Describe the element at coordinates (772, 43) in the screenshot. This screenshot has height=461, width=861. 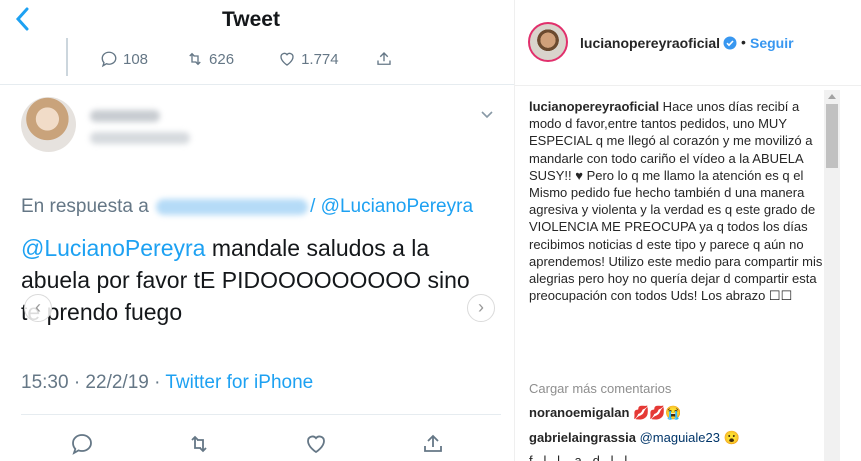
I see `follow-button: Seguir` at that location.